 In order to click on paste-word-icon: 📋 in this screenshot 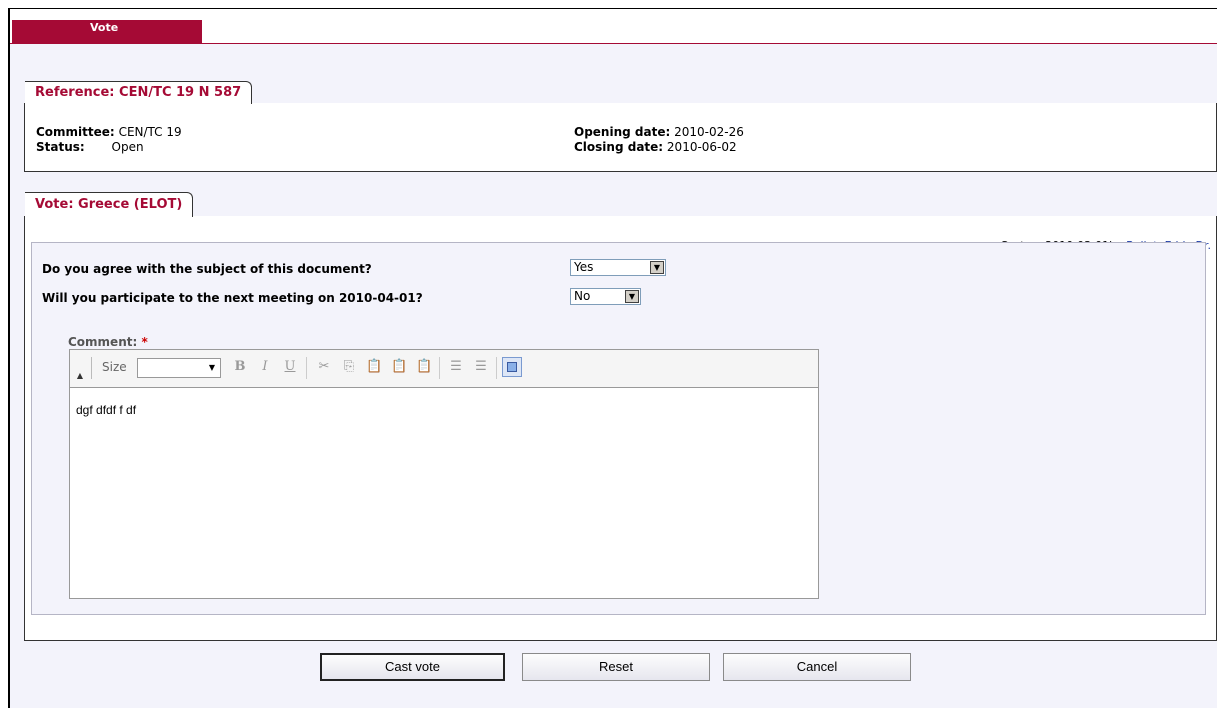, I will do `click(424, 367)`.